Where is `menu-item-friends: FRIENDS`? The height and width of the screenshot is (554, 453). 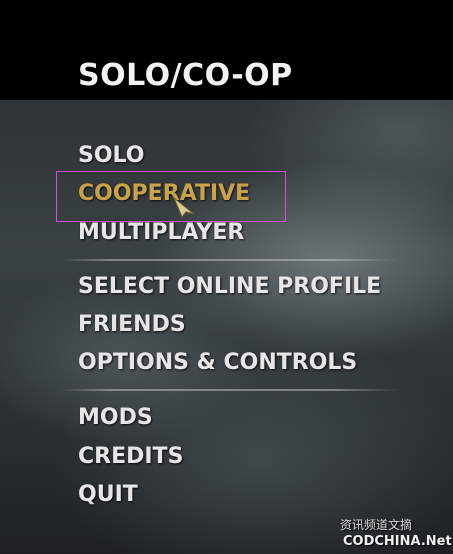 menu-item-friends: FRIENDS is located at coordinates (132, 324).